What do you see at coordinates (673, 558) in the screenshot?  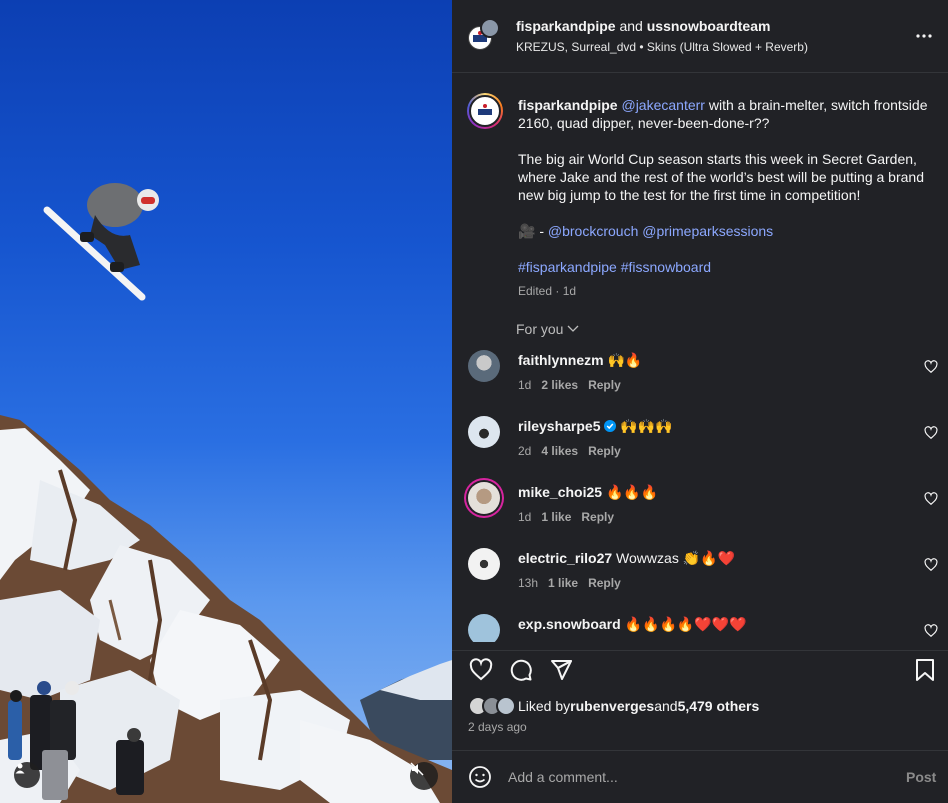 I see `comment-text: Wowwzas 👏🔥❤️` at bounding box center [673, 558].